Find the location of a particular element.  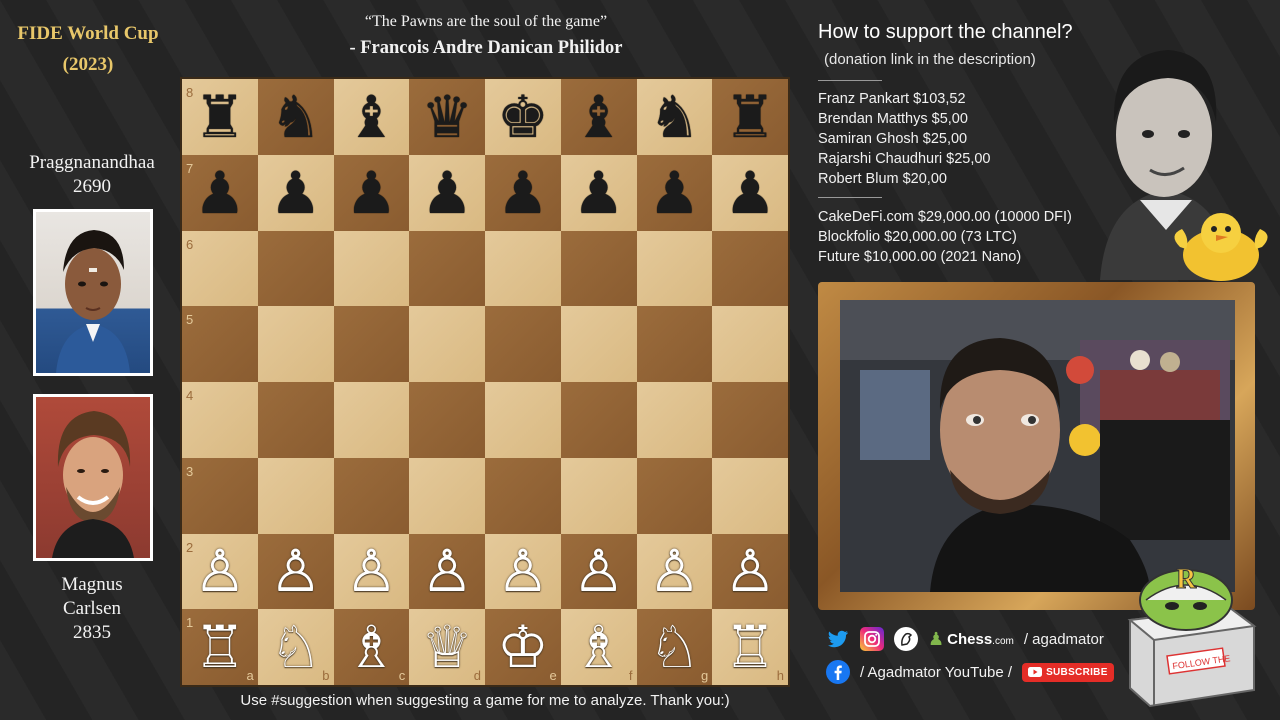

square-a6: 6 is located at coordinates (220, 268).